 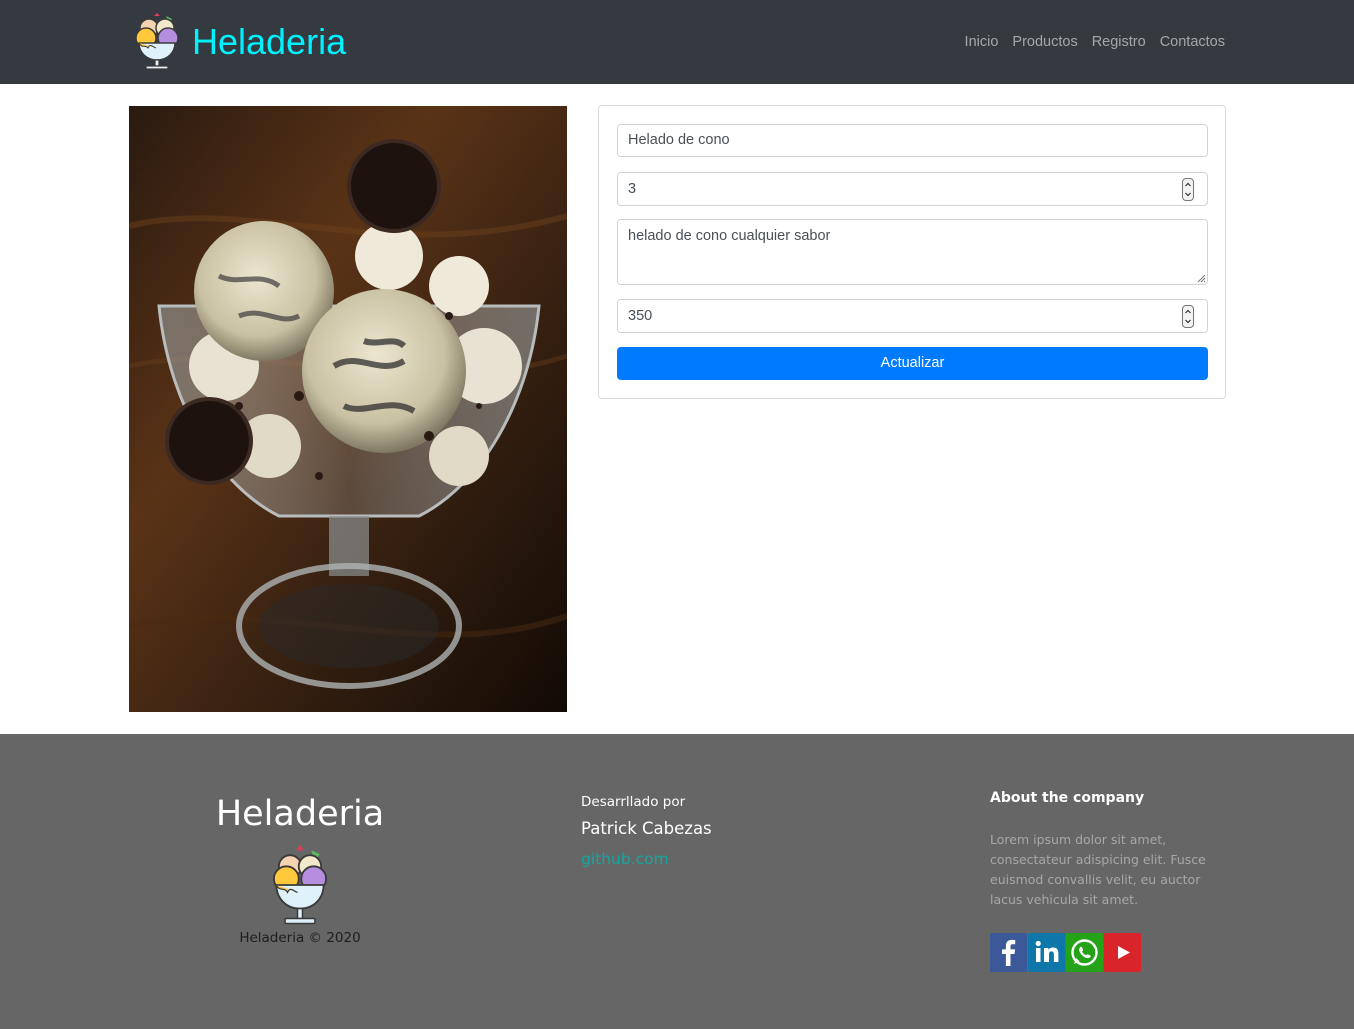 What do you see at coordinates (982, 42) in the screenshot?
I see `nav-link-inicio: Inicio` at bounding box center [982, 42].